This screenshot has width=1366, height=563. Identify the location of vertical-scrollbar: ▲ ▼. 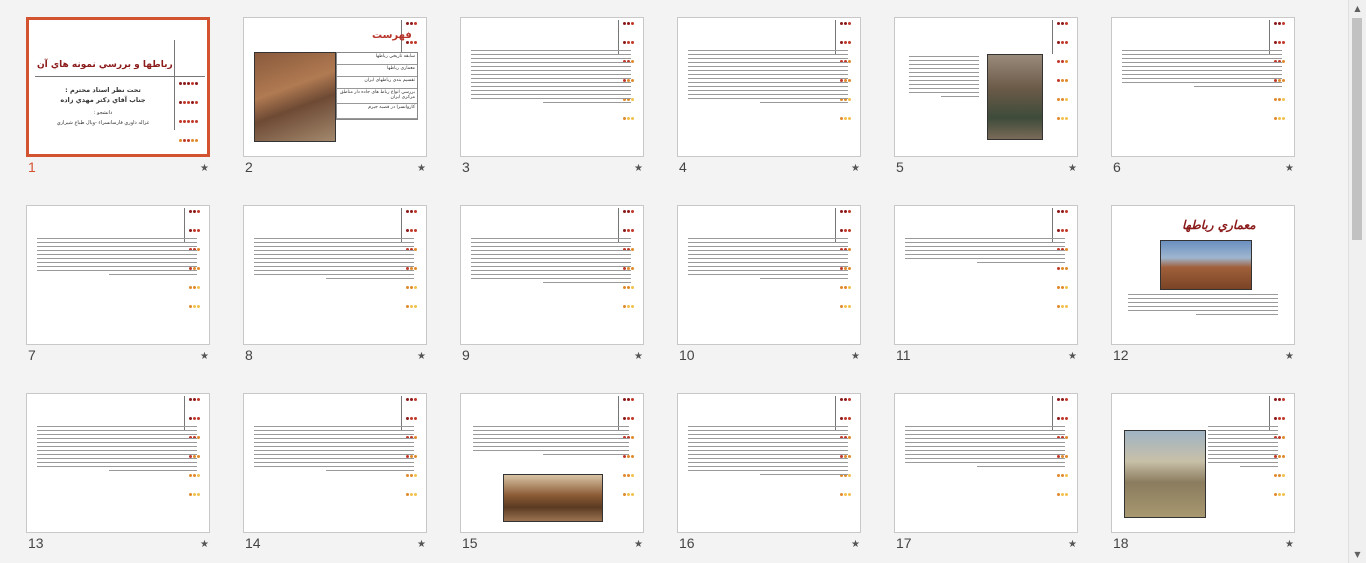
(1357, 281).